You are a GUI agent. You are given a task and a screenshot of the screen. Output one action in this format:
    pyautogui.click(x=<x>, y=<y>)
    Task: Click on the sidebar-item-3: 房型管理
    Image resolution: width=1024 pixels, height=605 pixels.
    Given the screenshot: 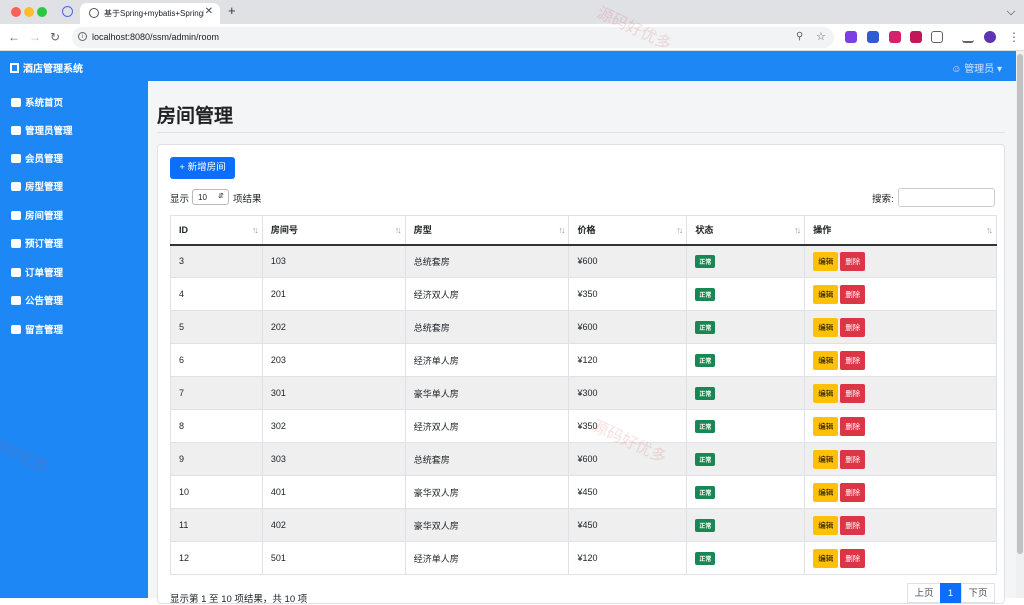 What is the action you would take?
    pyautogui.click(x=37, y=186)
    